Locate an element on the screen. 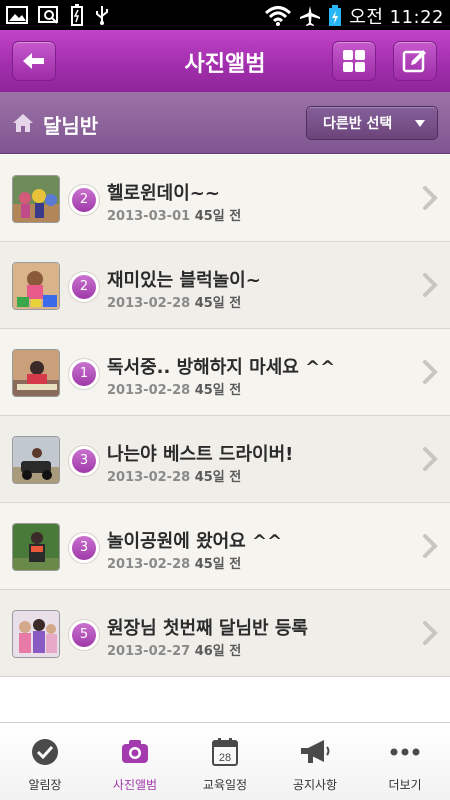 The width and height of the screenshot is (450, 800). calendar-icon: 28 is located at coordinates (225, 752).